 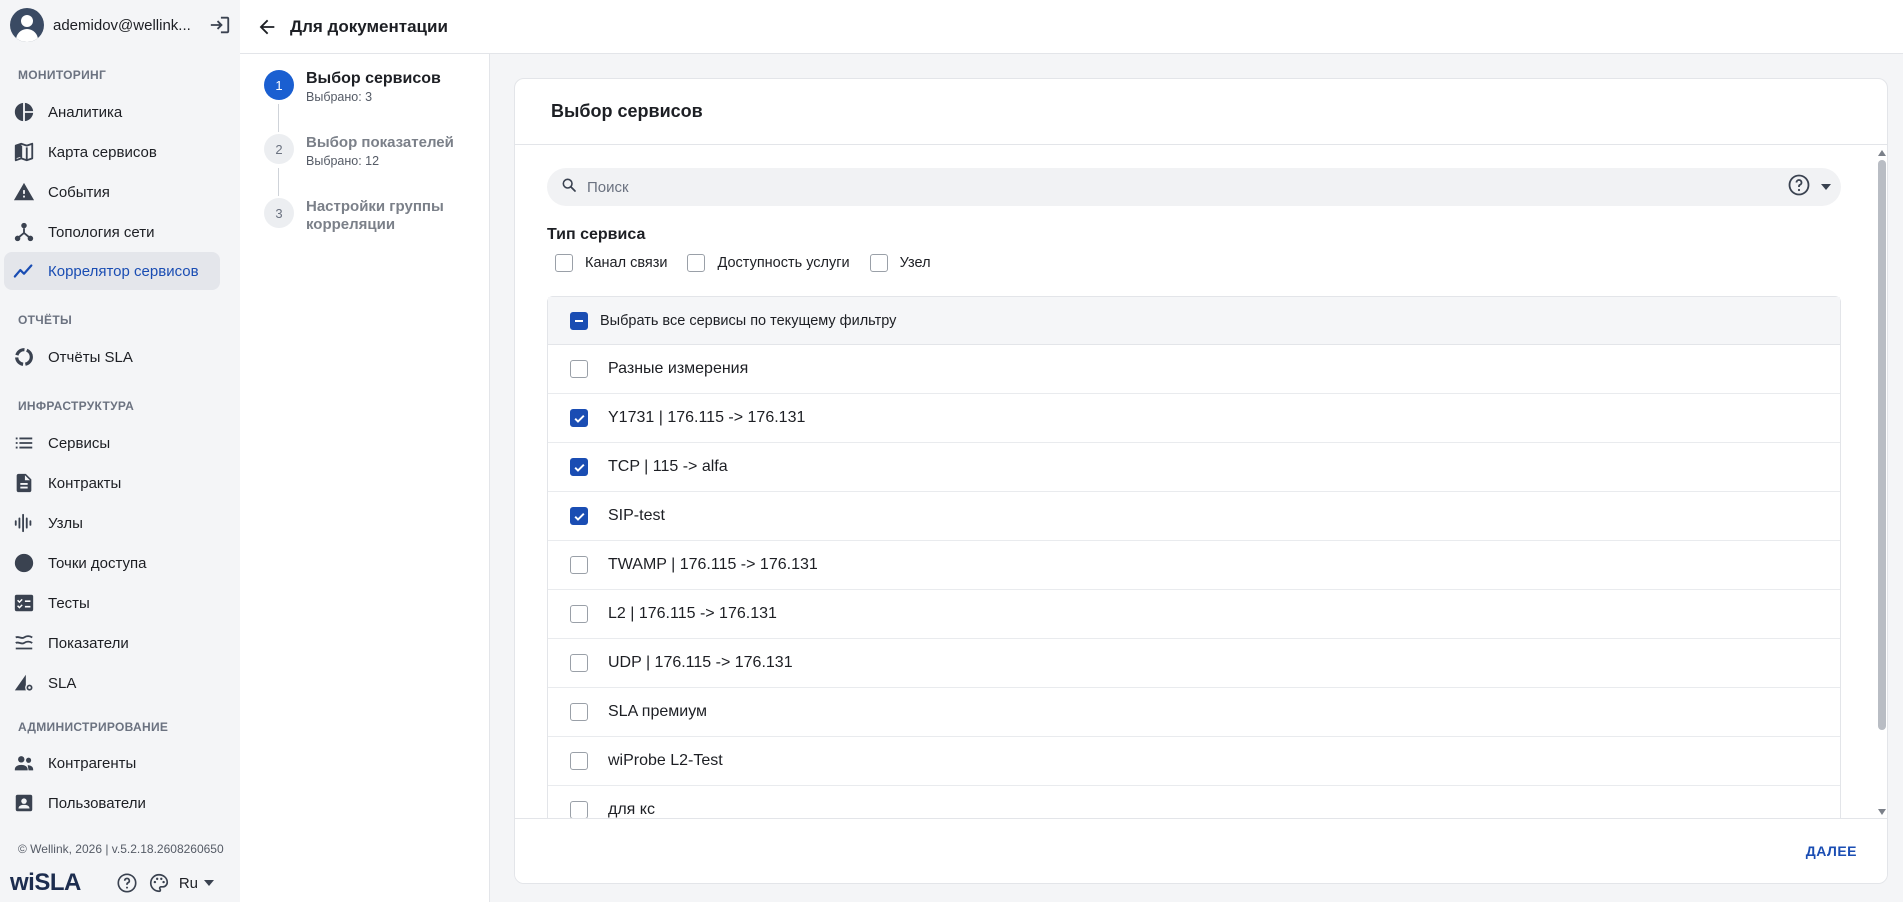 What do you see at coordinates (1194, 761) in the screenshot?
I see `list-item: wiProbe L2-Test` at bounding box center [1194, 761].